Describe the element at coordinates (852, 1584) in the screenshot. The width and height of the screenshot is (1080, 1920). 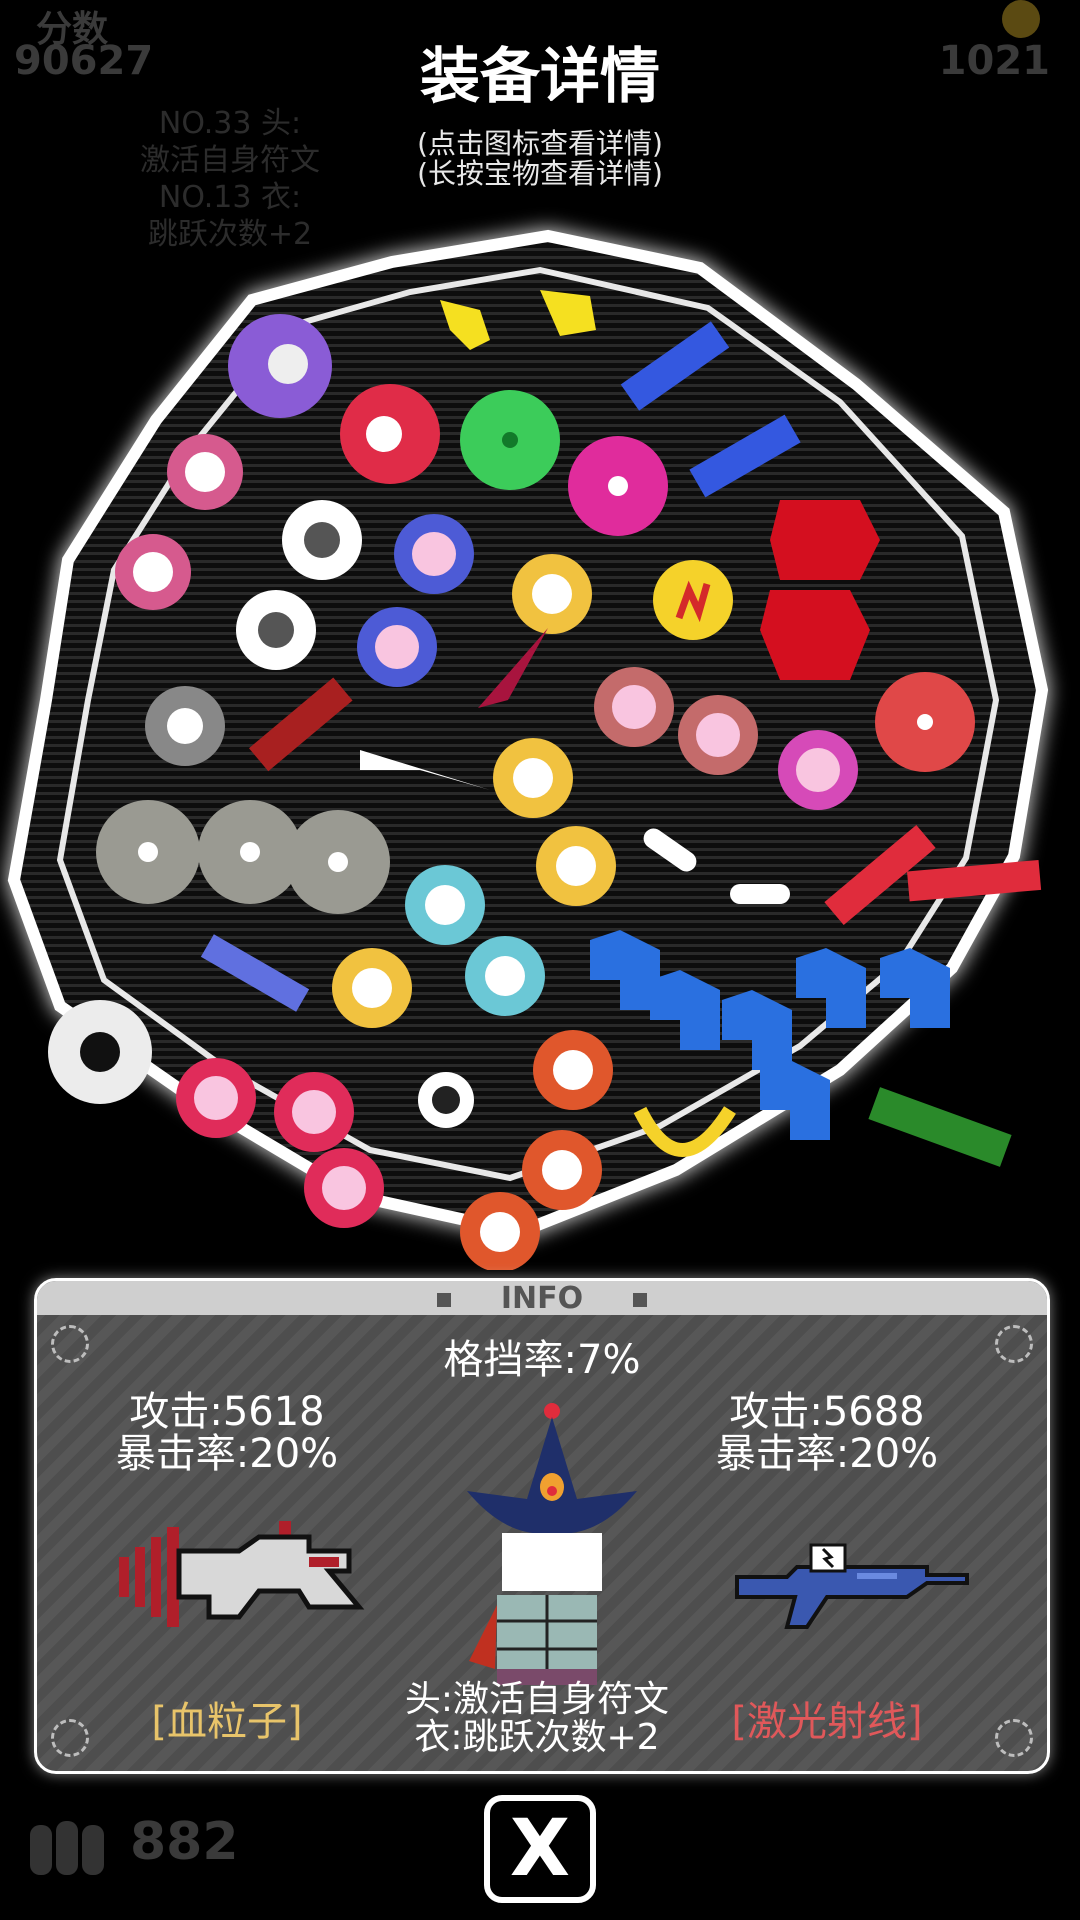
I see `laser-rifle-icon` at that location.